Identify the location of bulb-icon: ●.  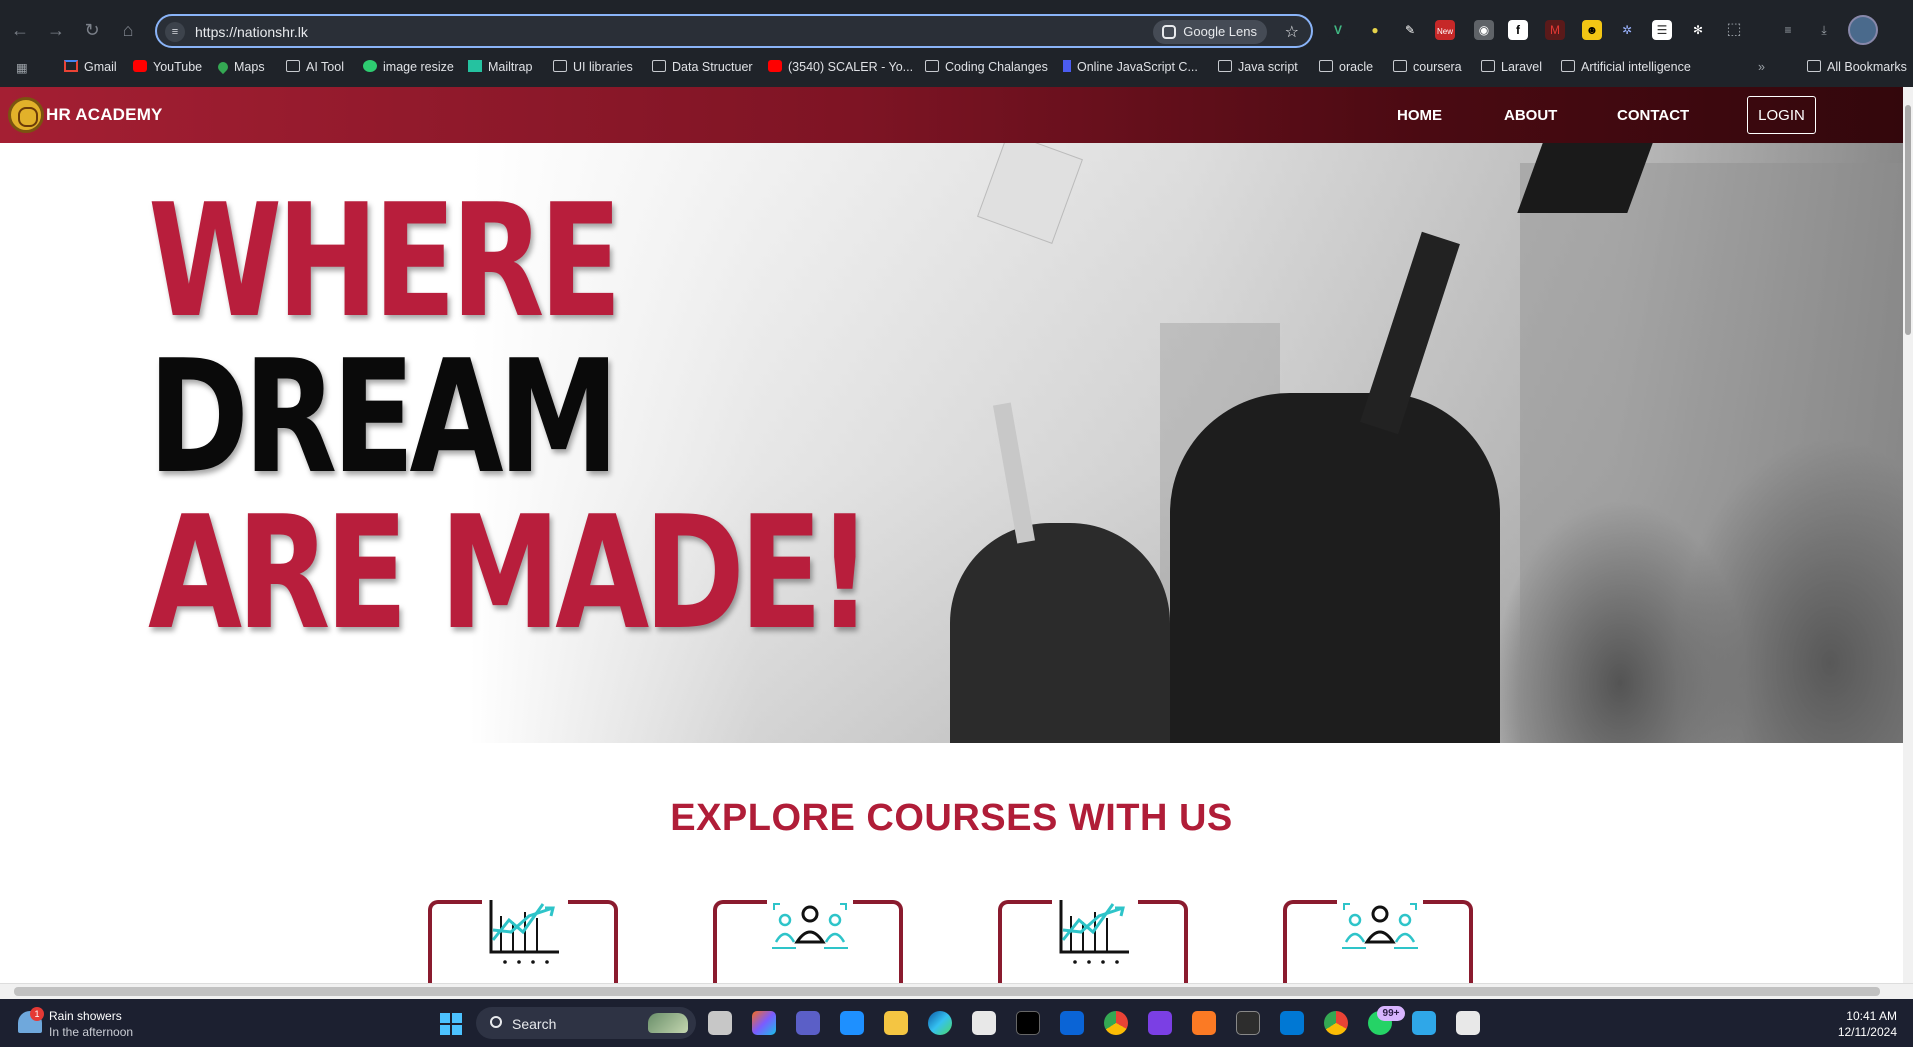
(1375, 30).